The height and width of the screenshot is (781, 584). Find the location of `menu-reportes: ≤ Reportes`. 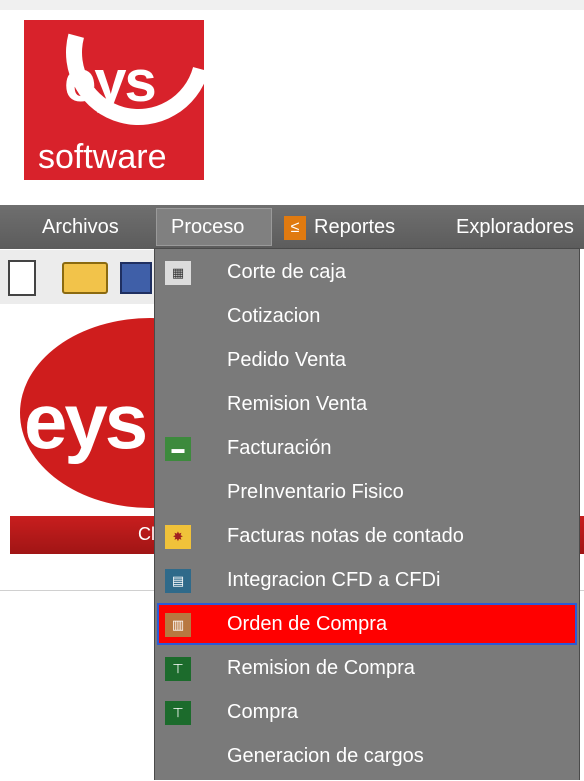

menu-reportes: ≤ Reportes is located at coordinates (339, 227).